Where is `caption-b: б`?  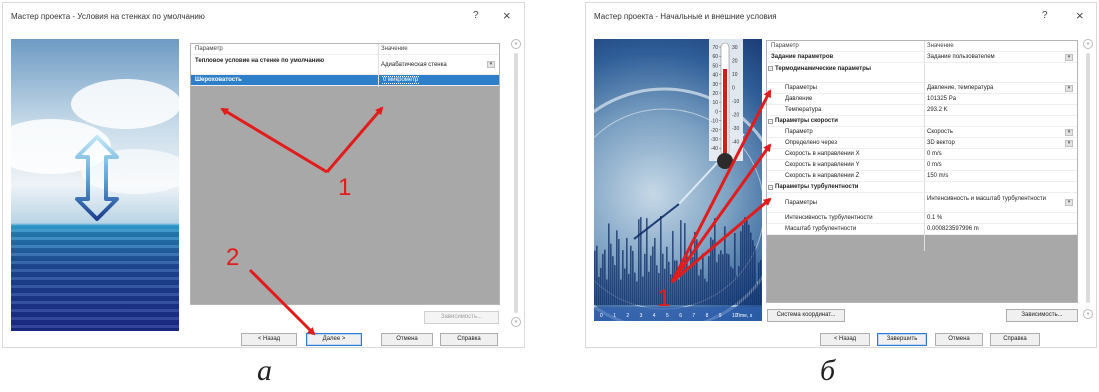
caption-b: б is located at coordinates (828, 370).